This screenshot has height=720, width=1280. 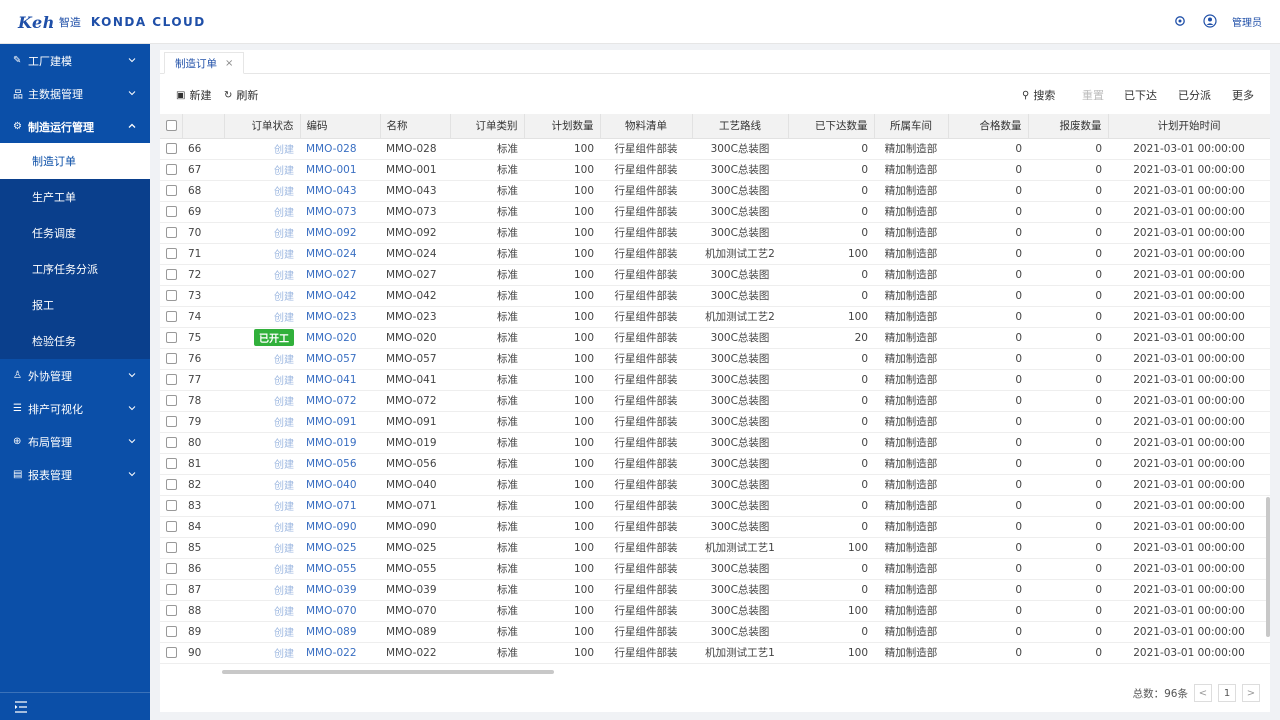 What do you see at coordinates (1243, 95) in the screenshot?
I see `more-button: 更多` at bounding box center [1243, 95].